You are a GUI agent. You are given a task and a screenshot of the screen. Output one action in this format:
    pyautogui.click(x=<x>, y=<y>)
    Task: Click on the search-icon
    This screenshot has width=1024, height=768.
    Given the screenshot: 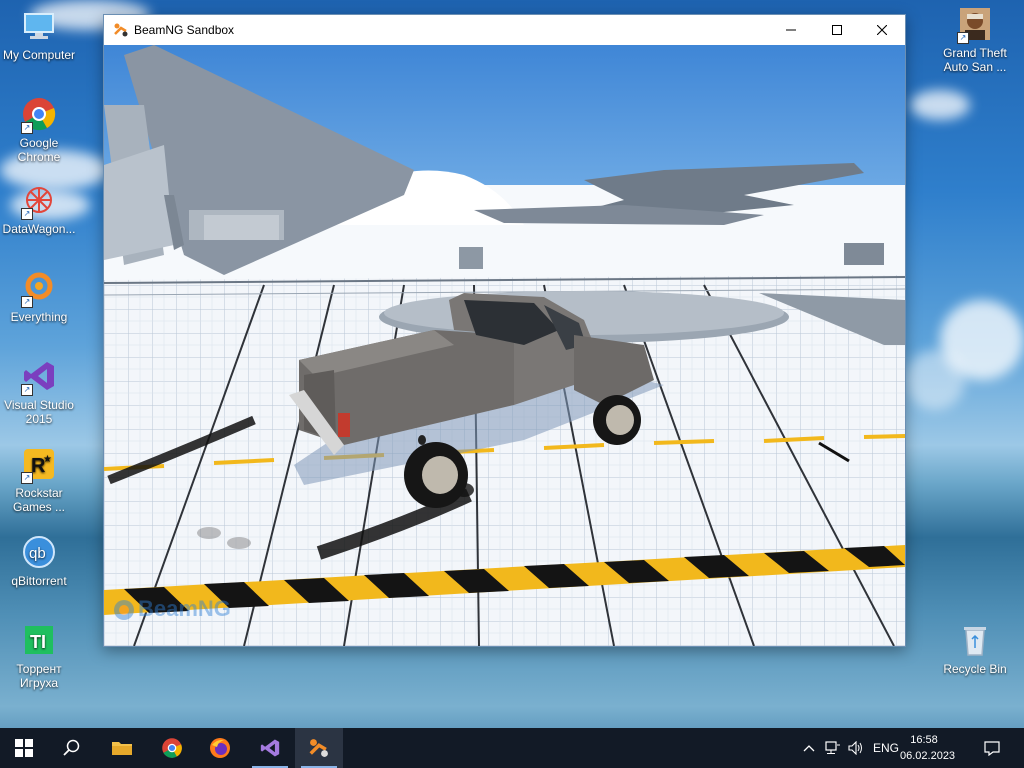 What is the action you would take?
    pyautogui.click(x=71, y=747)
    